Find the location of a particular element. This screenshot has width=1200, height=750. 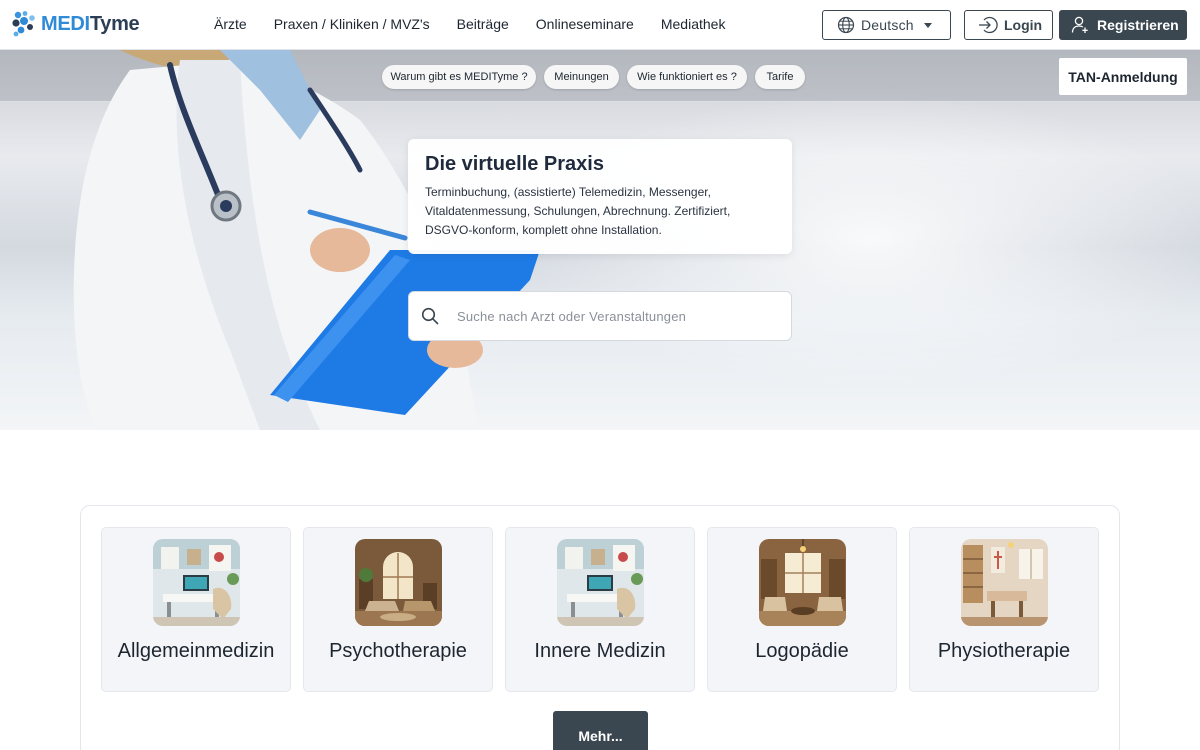

category-card-logopaedie: Logopädie is located at coordinates (802, 609).